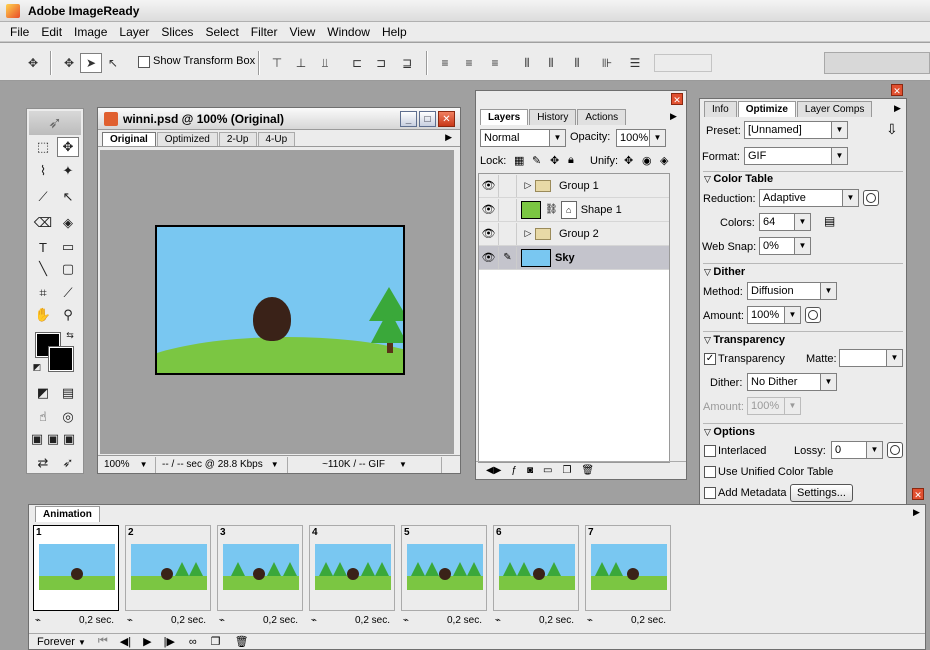 The height and width of the screenshot is (650, 930). I want to click on lasso-icon: ⌇, so click(43, 171).